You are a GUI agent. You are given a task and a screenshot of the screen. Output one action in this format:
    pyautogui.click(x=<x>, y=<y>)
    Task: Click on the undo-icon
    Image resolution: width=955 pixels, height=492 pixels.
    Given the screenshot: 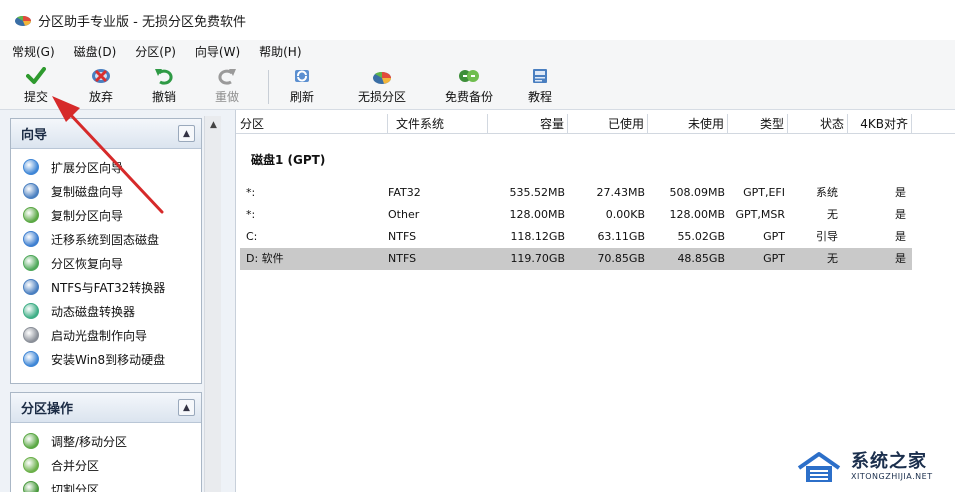 What is the action you would take?
    pyautogui.click(x=164, y=76)
    